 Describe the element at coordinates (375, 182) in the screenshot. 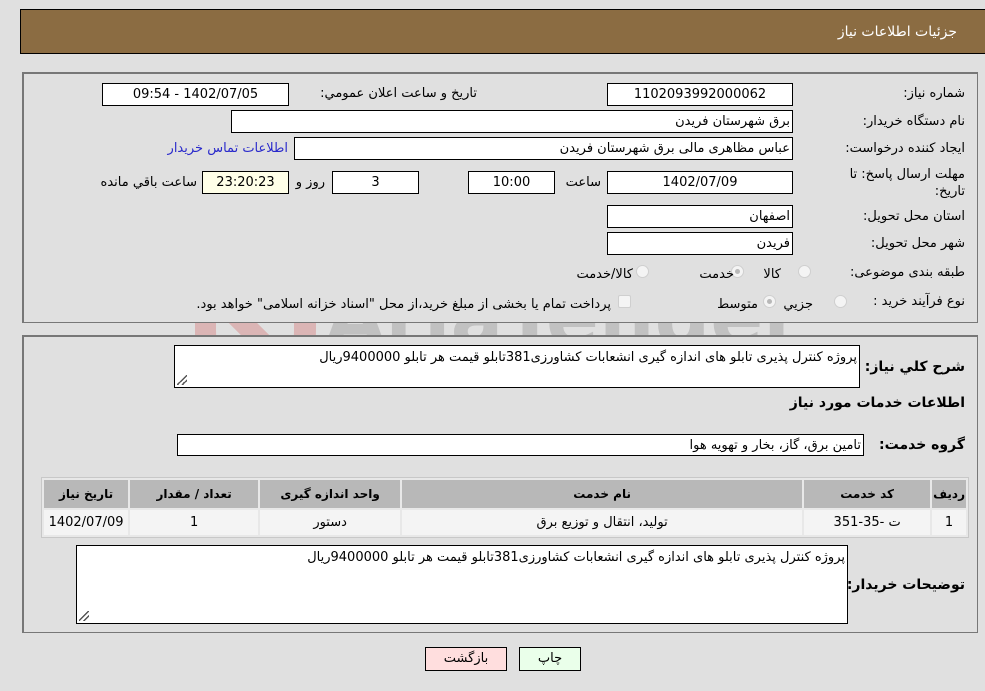

I see `remaining-days-field: 3` at that location.